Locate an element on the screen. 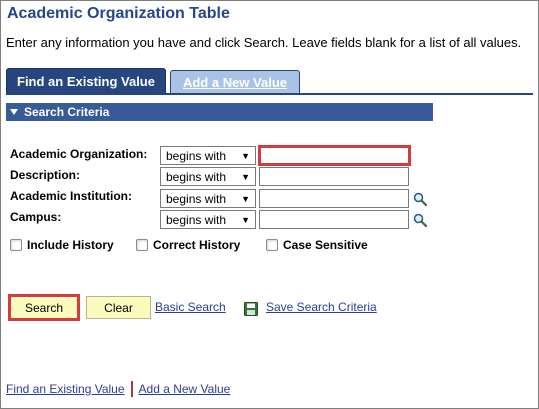 This screenshot has height=409, width=539. academic-institution-input is located at coordinates (334, 198).